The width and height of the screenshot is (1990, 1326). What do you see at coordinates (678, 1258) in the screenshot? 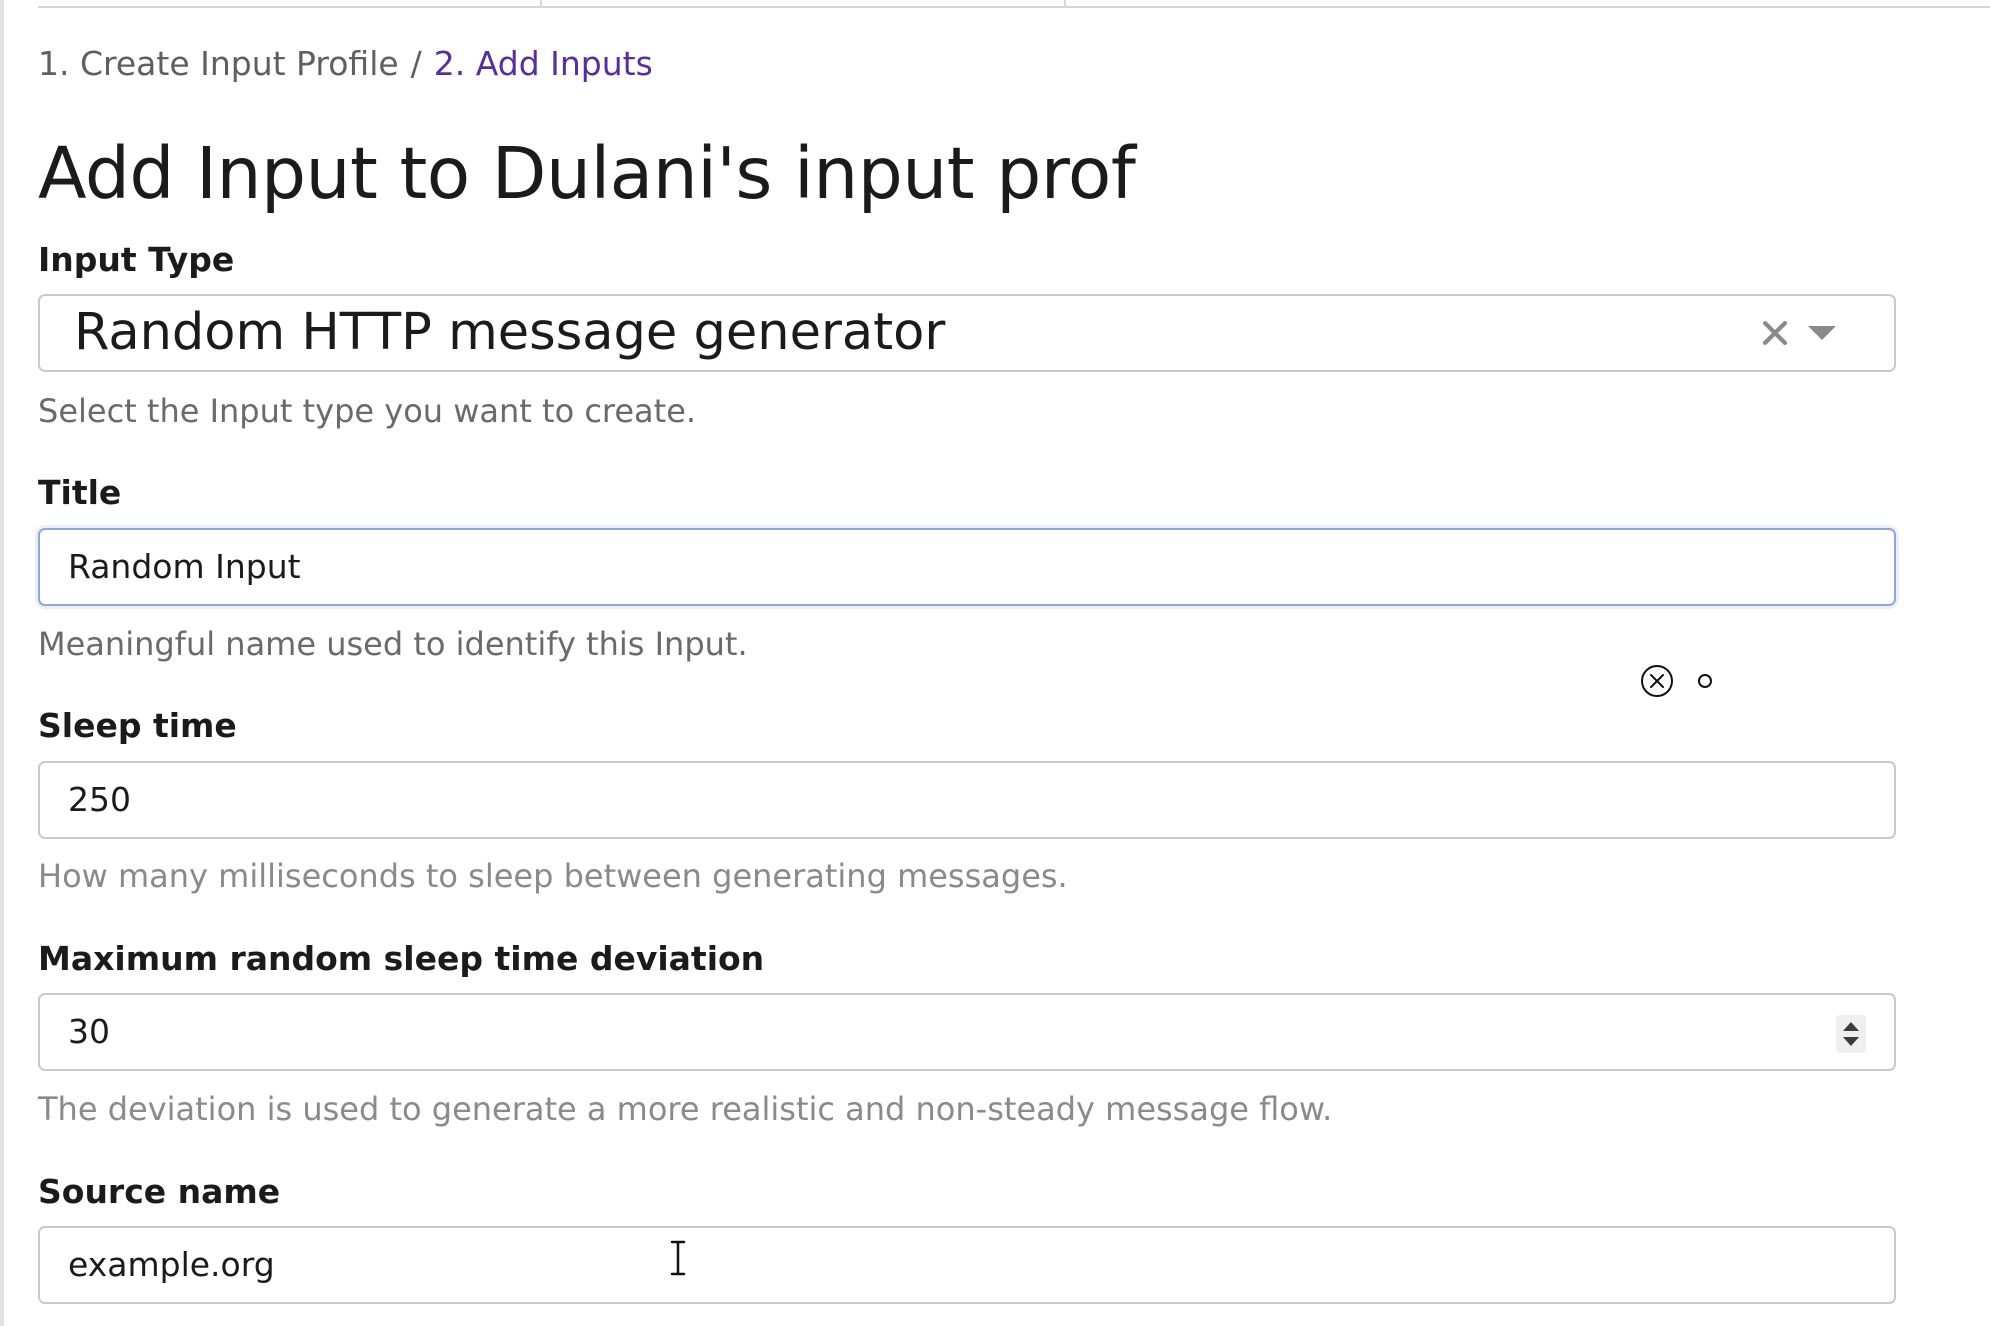
I see `text-cursor-icon` at bounding box center [678, 1258].